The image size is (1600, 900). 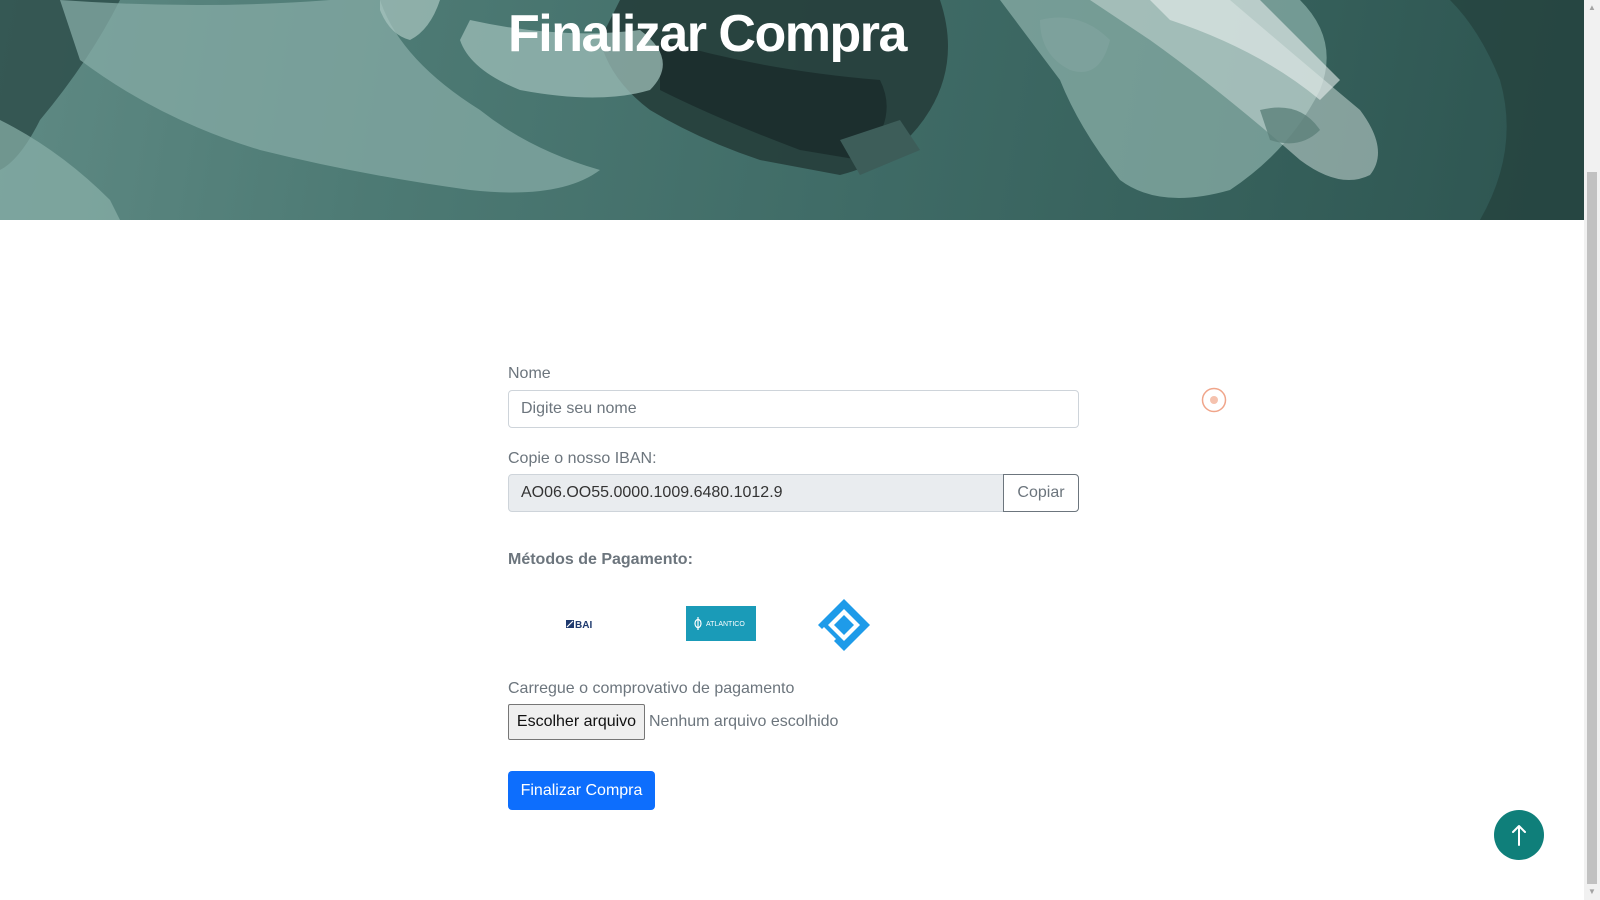 I want to click on svg-text: BAI, so click(x=583, y=625).